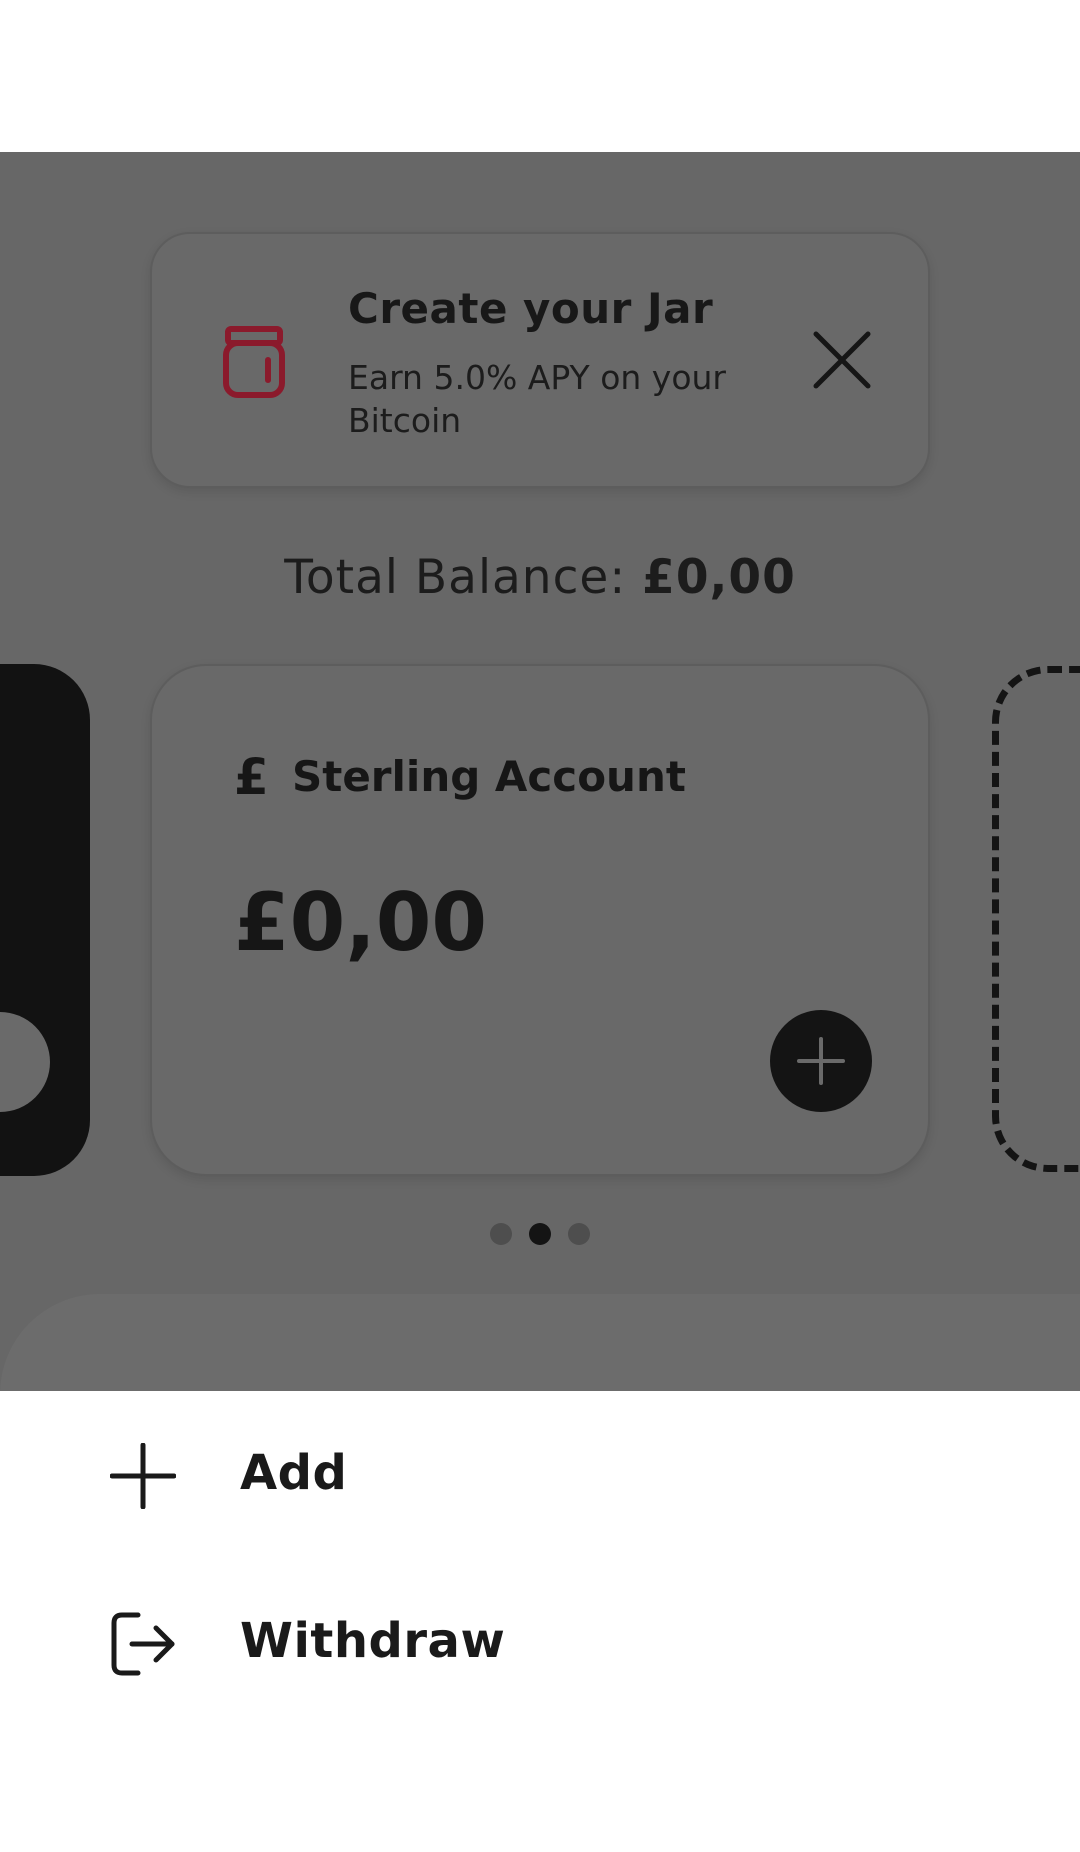 The height and width of the screenshot is (1852, 1080). Describe the element at coordinates (537, 399) in the screenshot. I see `jar-promo-subtitle: Earn 5.0% APY on your Bitcoin` at that location.